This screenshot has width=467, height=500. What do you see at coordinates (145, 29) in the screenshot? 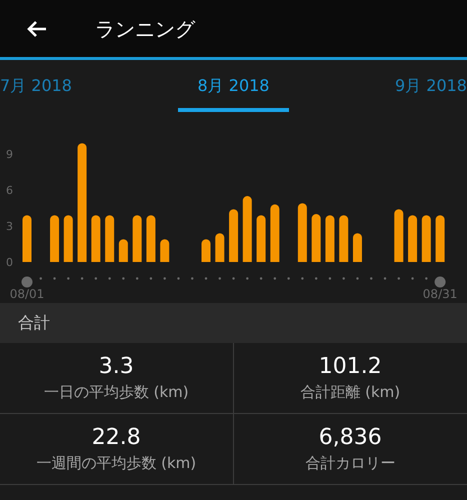
I see `screen-title: ランニング` at bounding box center [145, 29].